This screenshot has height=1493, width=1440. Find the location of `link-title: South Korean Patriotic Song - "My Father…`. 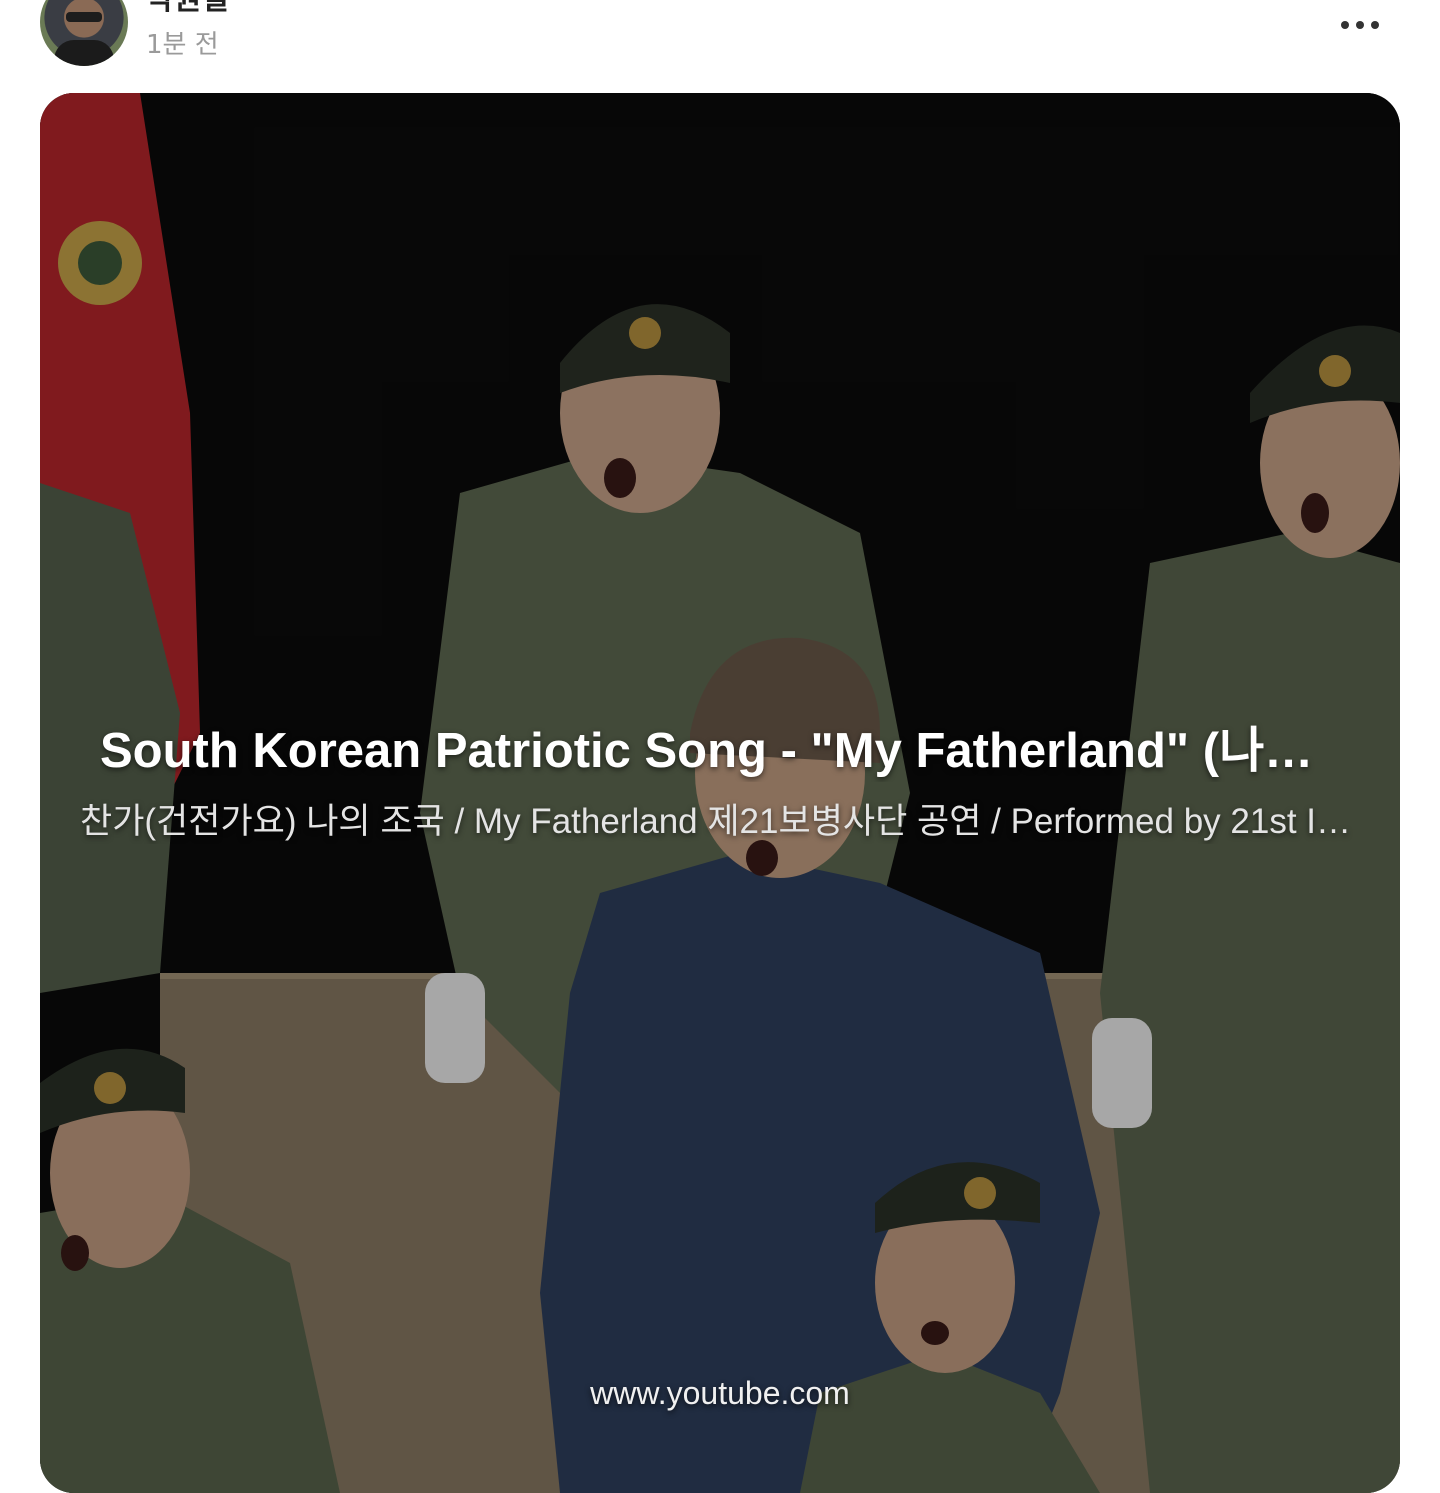

link-title: South Korean Patriotic Song - "My Father… is located at coordinates (725, 751).